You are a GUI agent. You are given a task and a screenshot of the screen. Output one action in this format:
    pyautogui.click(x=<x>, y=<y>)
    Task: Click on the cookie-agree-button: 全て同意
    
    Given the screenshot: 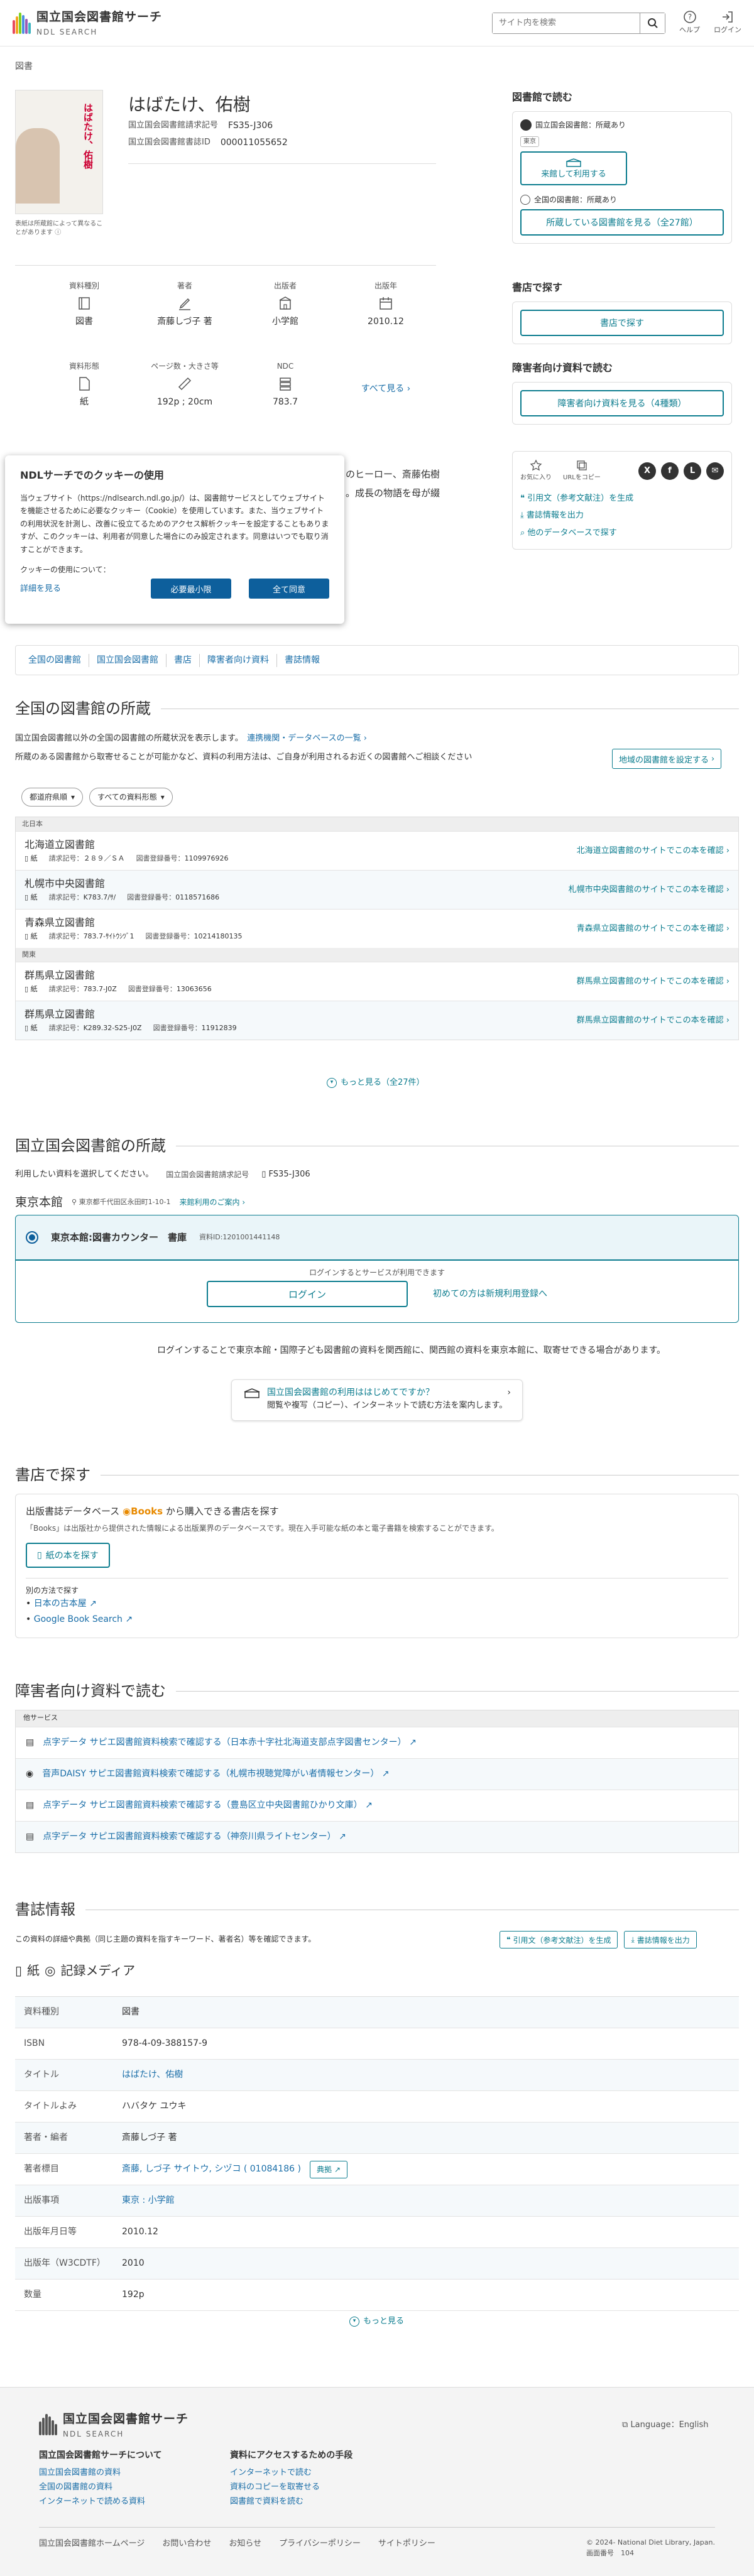 What is the action you would take?
    pyautogui.click(x=289, y=589)
    